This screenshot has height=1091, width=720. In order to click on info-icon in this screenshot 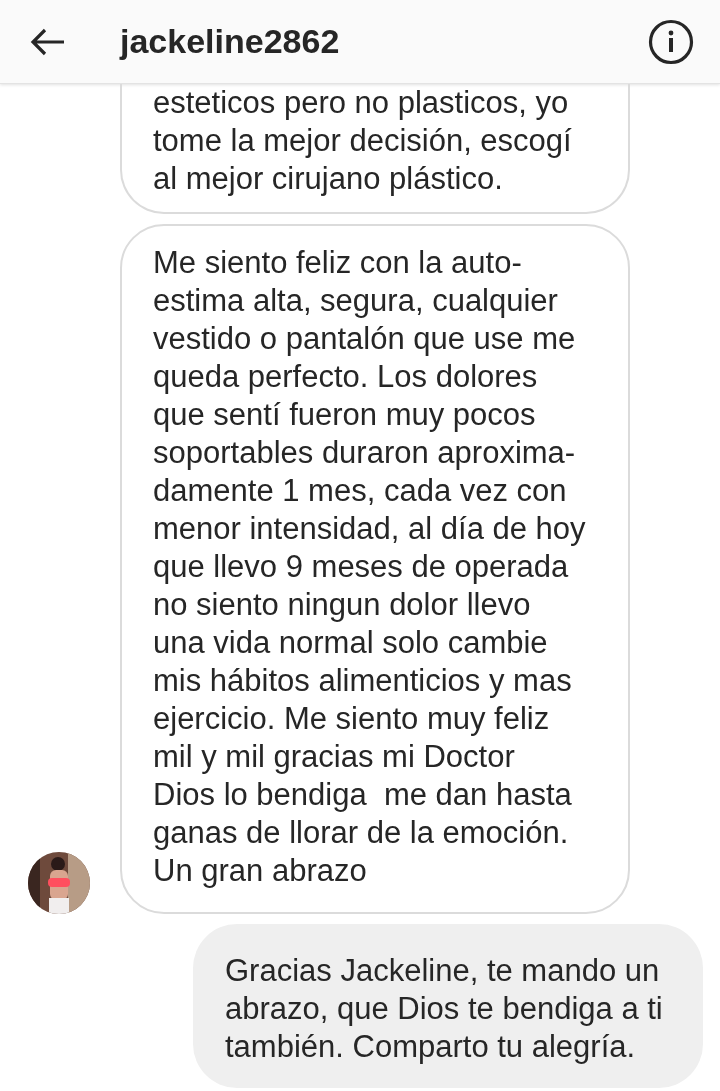, I will do `click(671, 41)`.